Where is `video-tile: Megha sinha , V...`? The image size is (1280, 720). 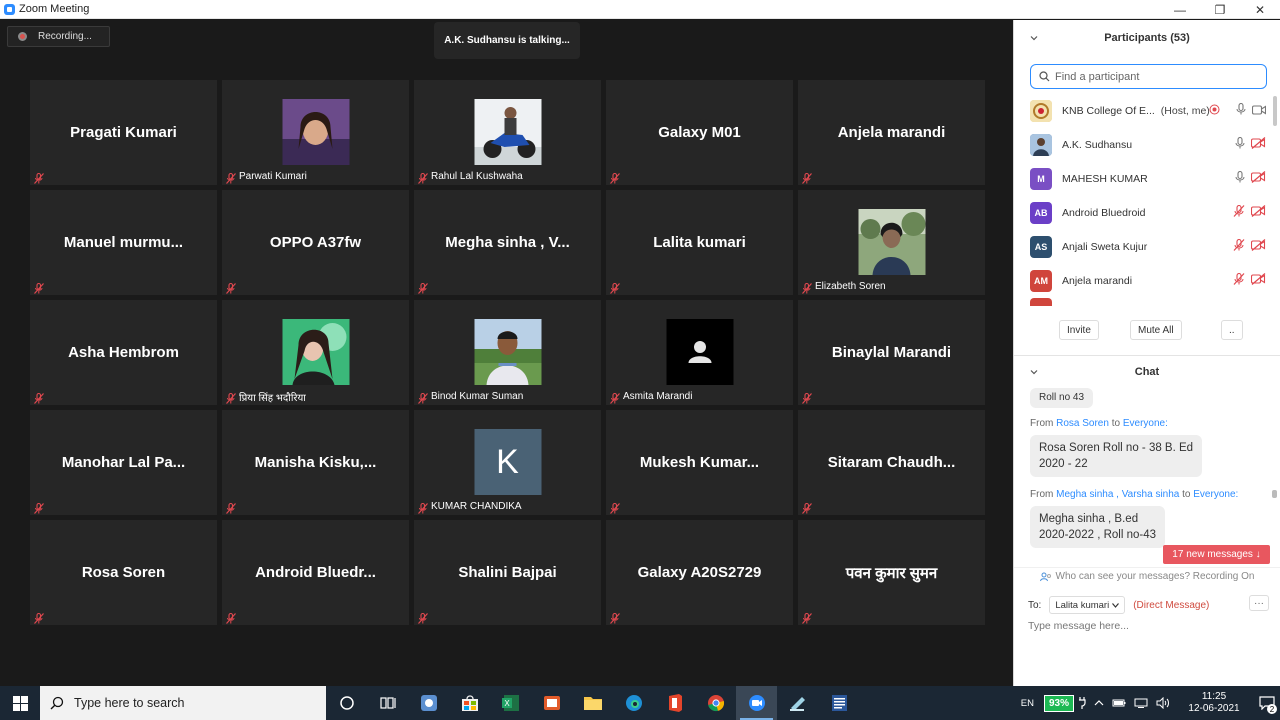 video-tile: Megha sinha , V... is located at coordinates (507, 242).